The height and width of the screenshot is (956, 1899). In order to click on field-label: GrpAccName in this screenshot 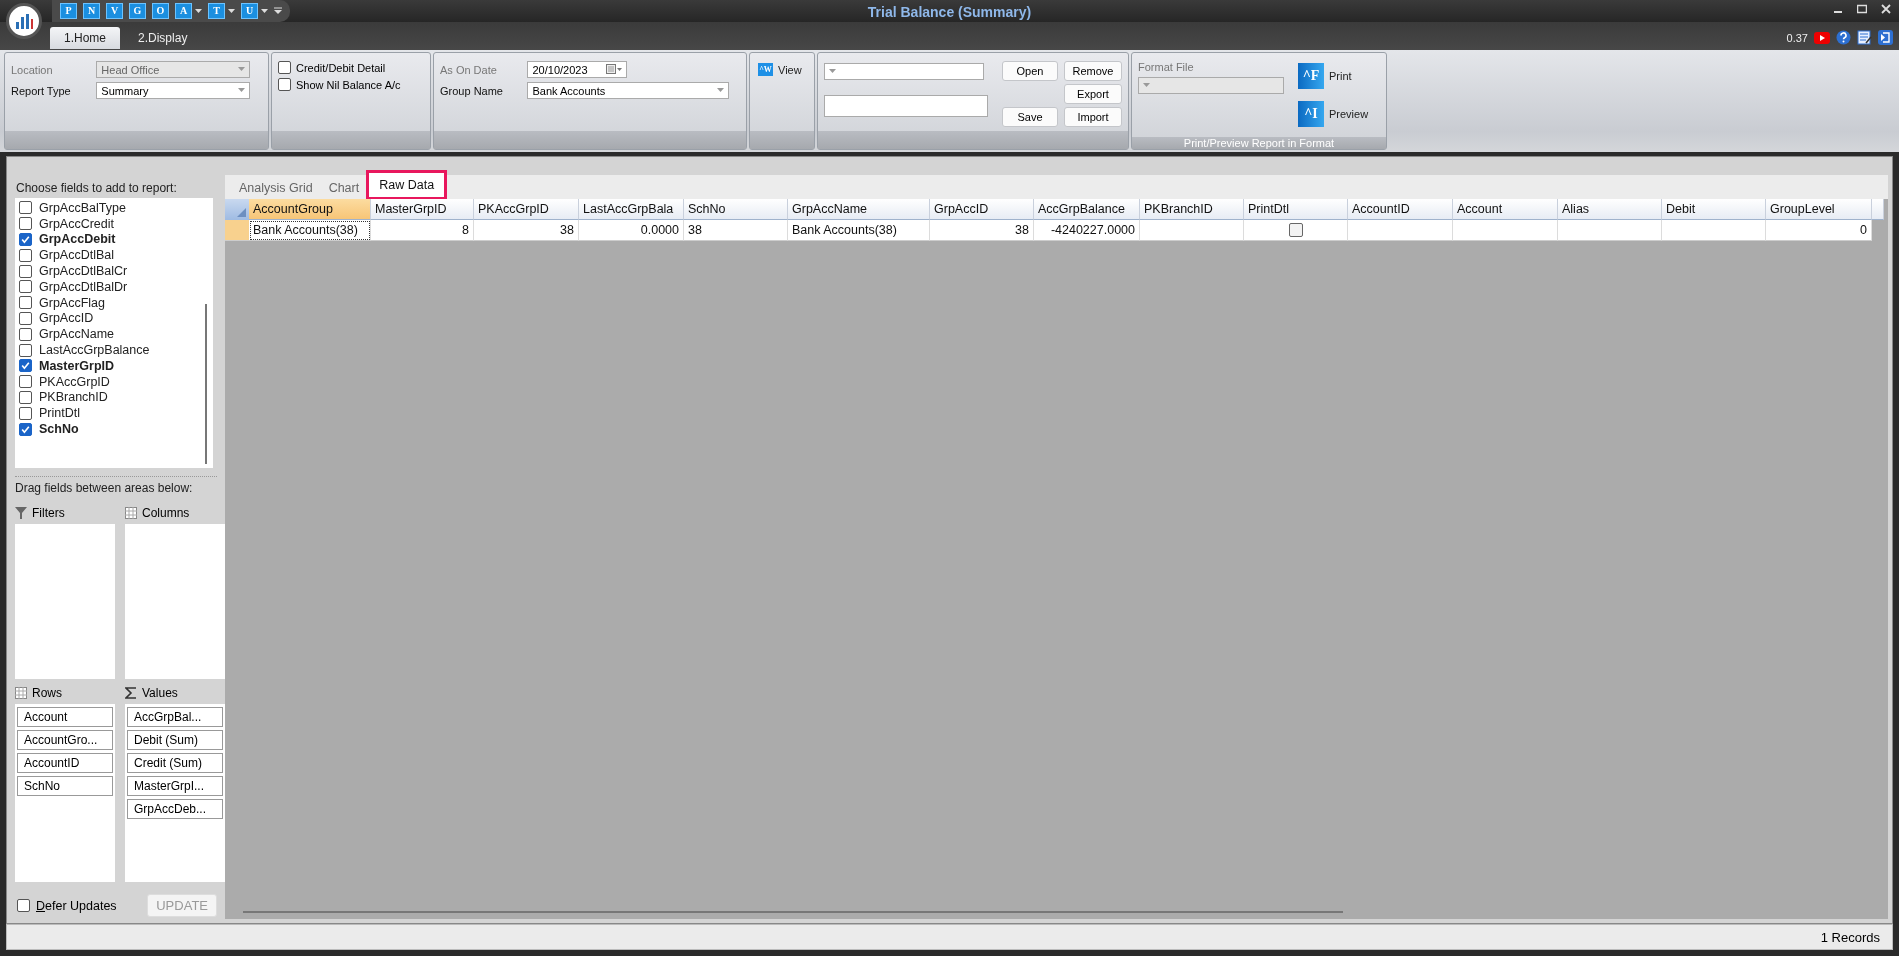, I will do `click(77, 334)`.